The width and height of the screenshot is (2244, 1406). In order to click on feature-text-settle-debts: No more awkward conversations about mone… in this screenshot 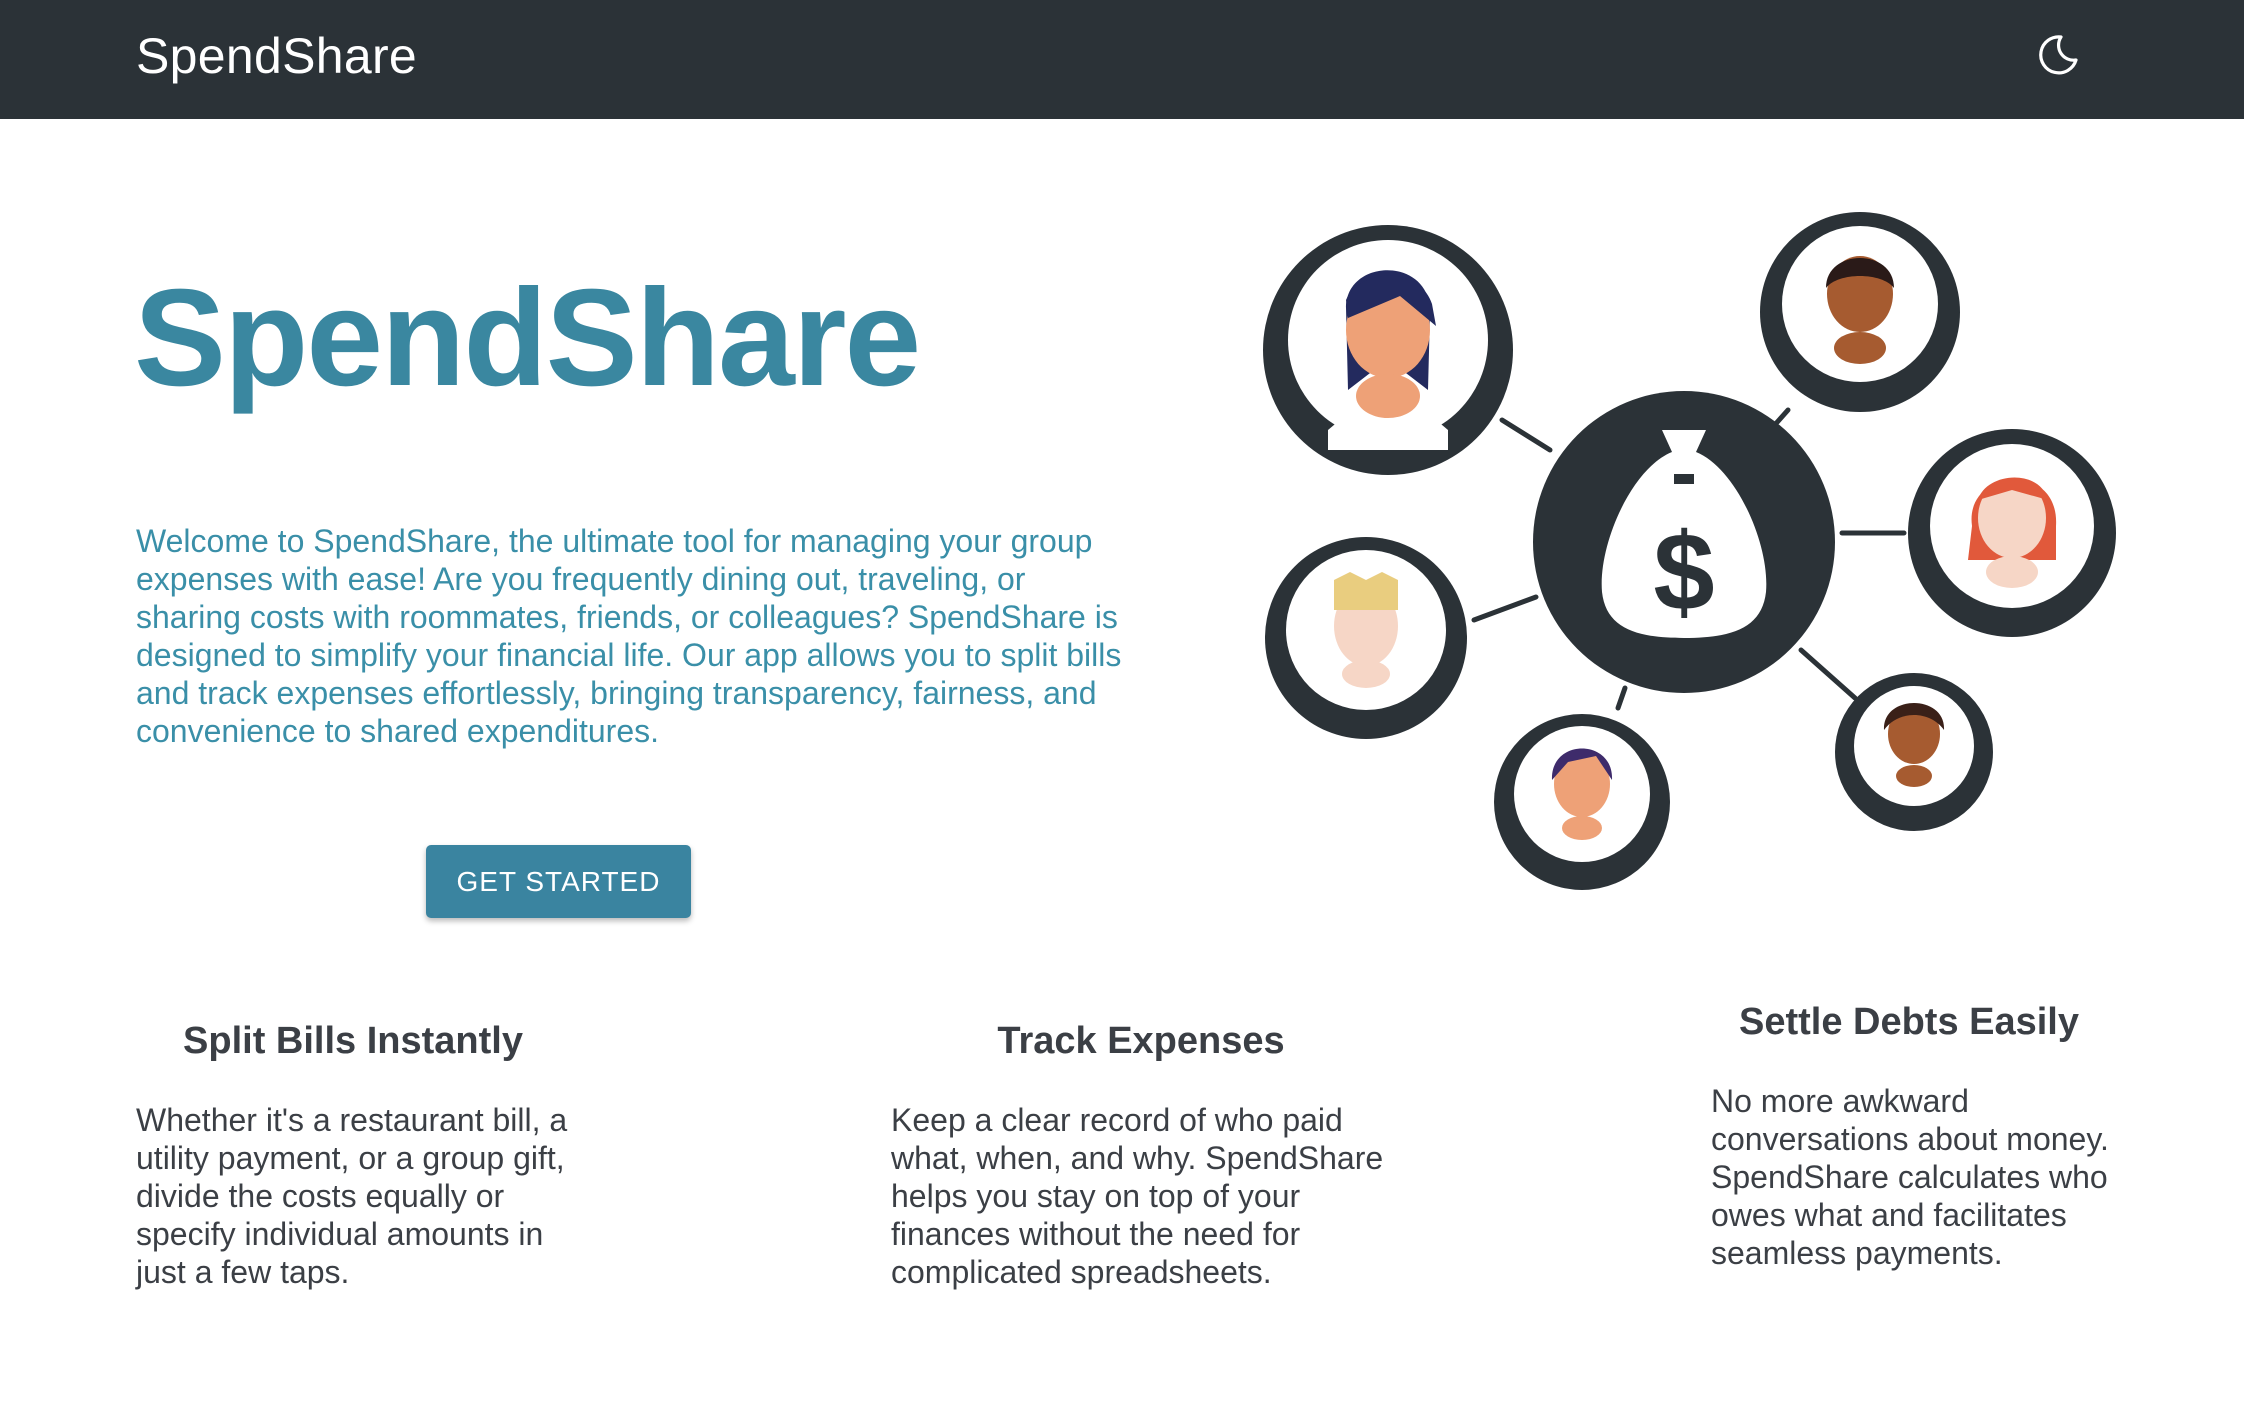, I will do `click(1910, 1177)`.